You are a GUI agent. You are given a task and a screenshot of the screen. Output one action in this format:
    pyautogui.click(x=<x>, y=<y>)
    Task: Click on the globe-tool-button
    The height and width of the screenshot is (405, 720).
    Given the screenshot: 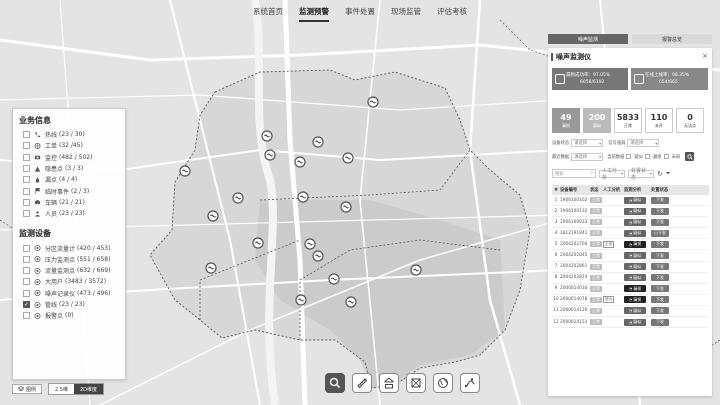 What is the action you would take?
    pyautogui.click(x=443, y=383)
    